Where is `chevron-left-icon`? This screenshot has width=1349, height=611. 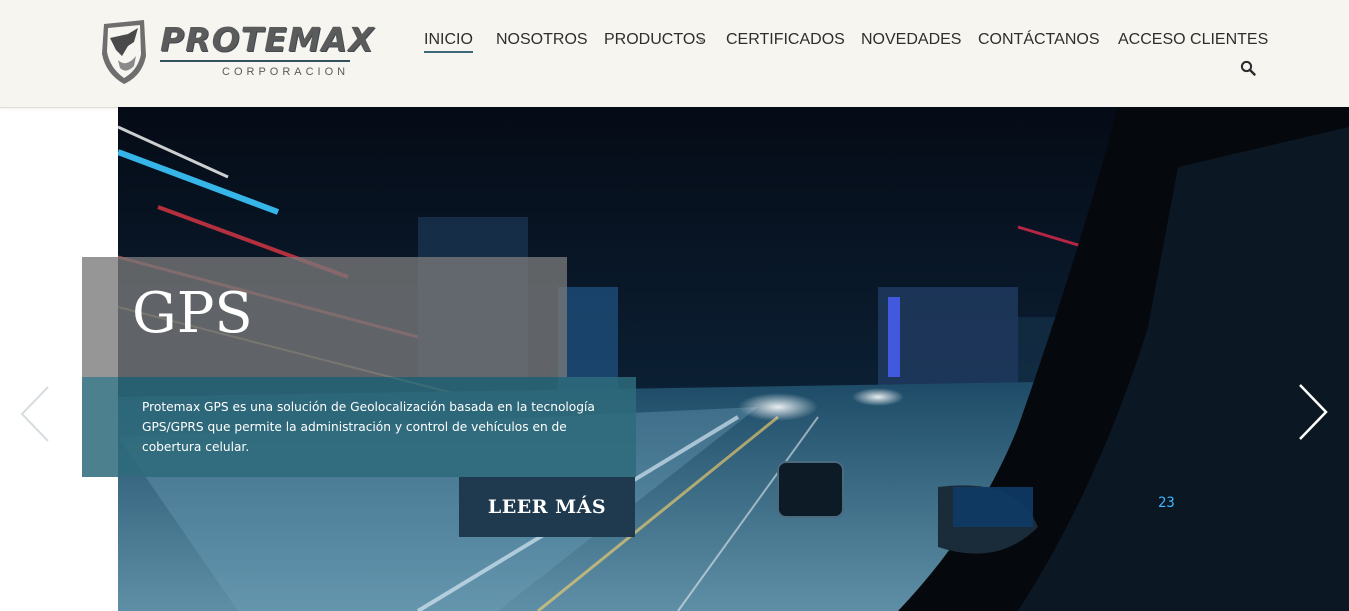
chevron-left-icon is located at coordinates (35, 414).